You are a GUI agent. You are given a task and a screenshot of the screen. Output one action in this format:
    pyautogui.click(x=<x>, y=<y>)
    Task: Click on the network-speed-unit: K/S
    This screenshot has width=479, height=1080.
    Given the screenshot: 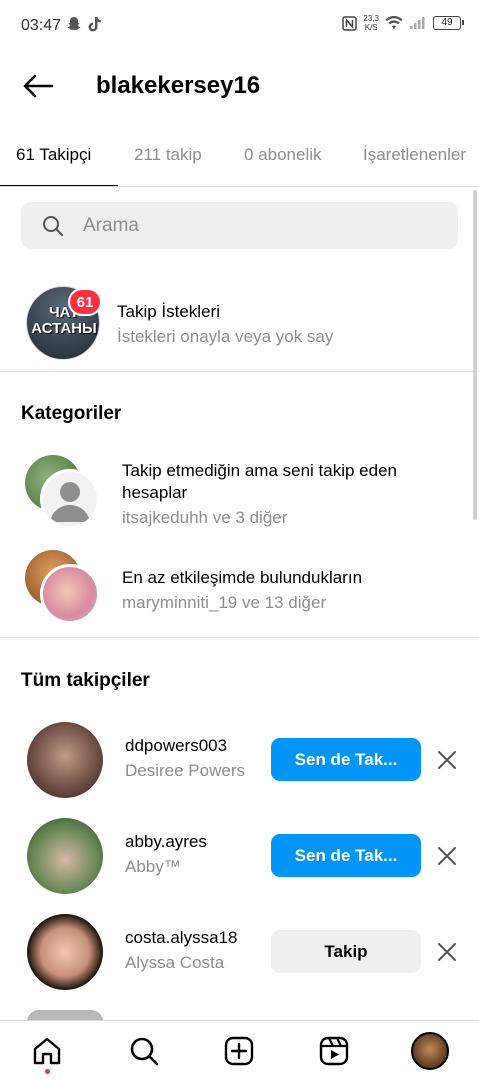 What is the action you would take?
    pyautogui.click(x=371, y=27)
    